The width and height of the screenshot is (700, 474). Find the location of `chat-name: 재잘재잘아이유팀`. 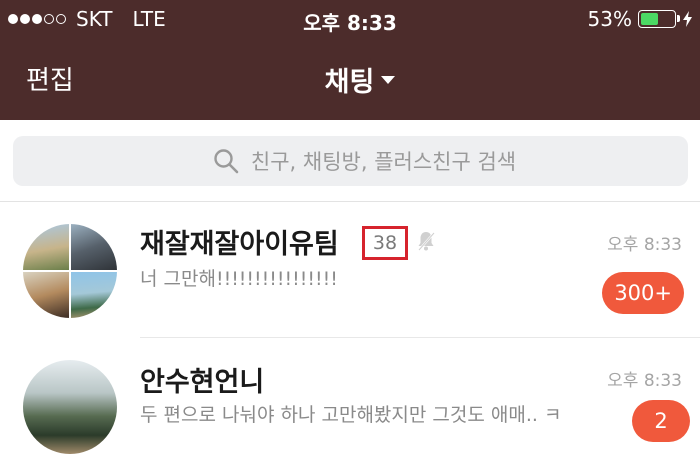

chat-name: 재잘재잘아이유팀 is located at coordinates (239, 244).